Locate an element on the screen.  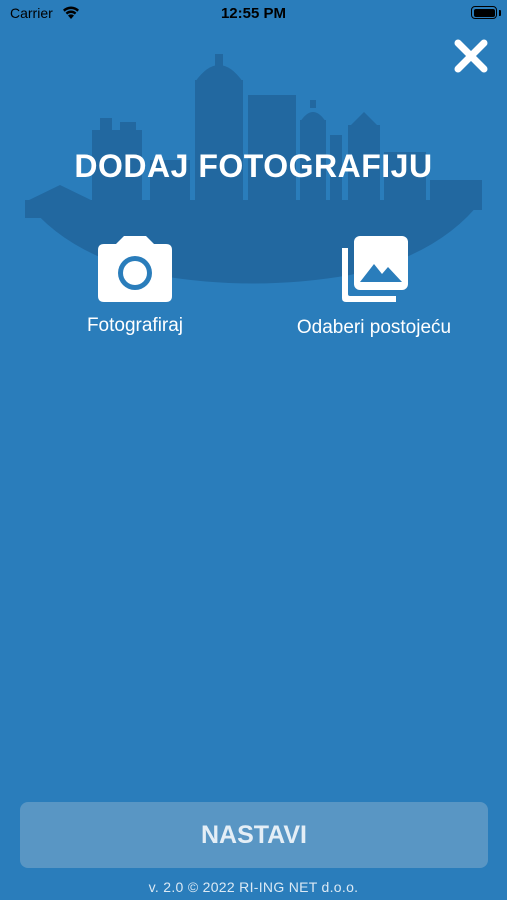
status-bar: Carrier 12:55 PM is located at coordinates (253, 14).